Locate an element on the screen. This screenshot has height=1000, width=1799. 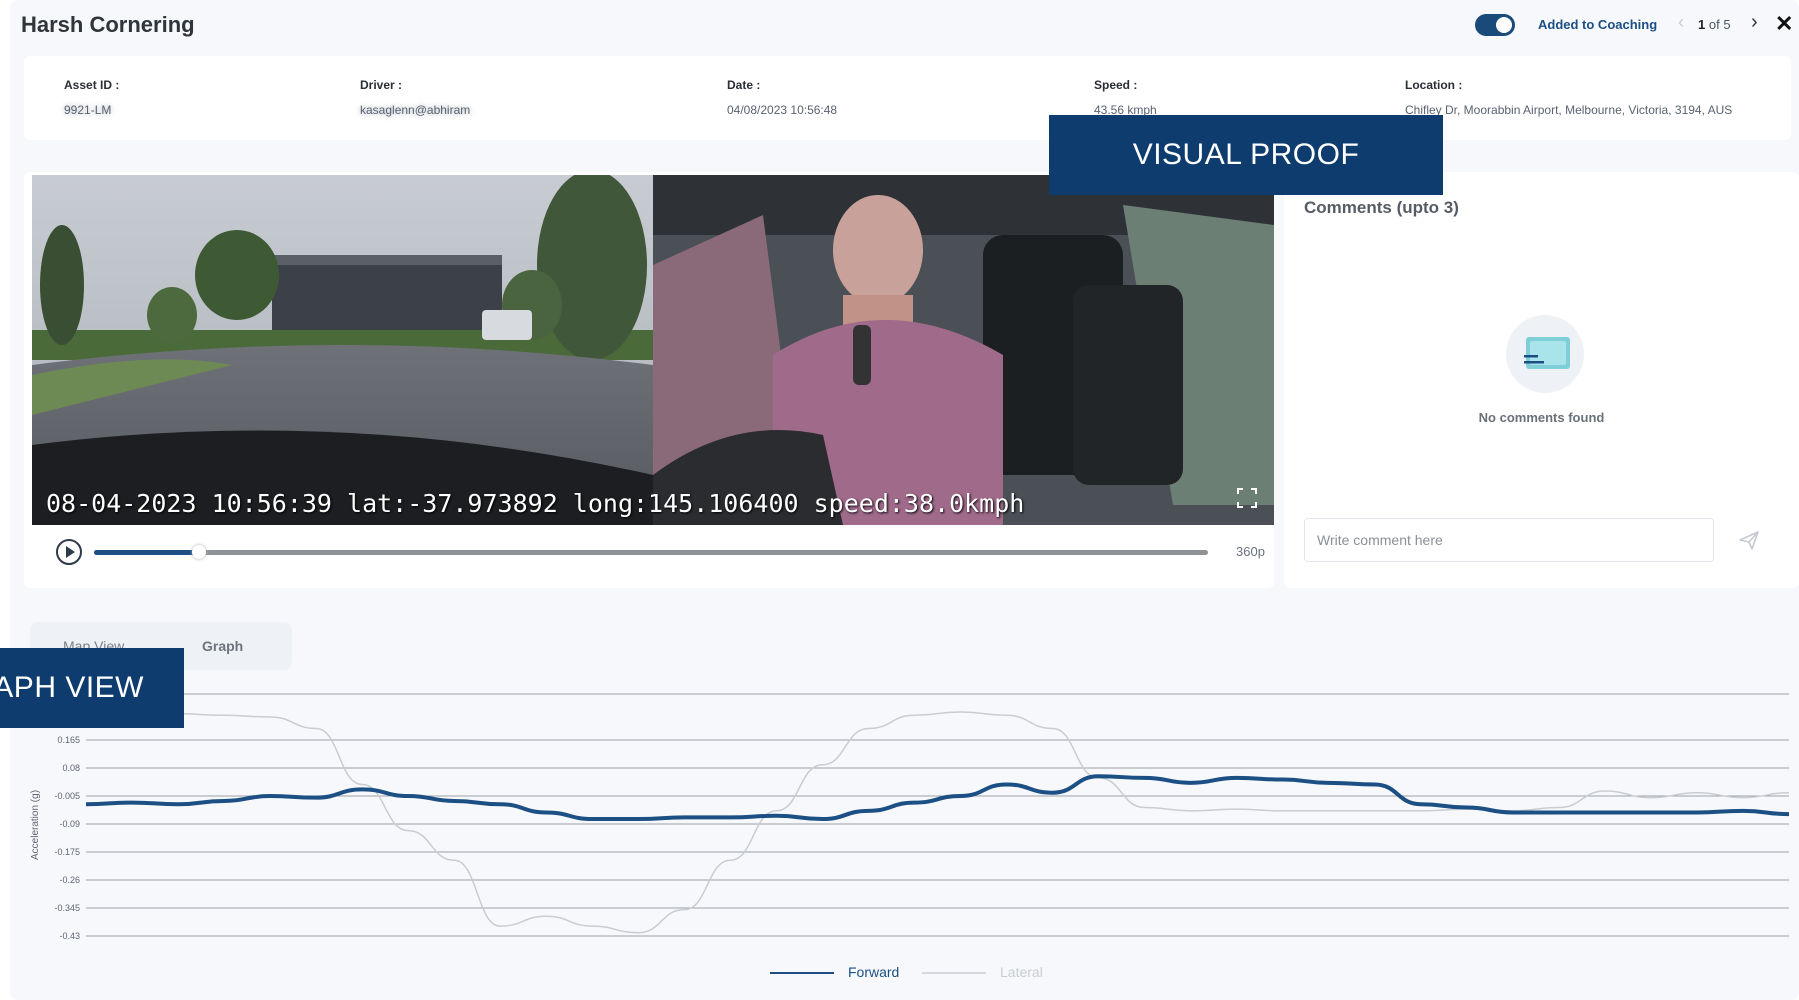
driver-value: kasaglenn@abhiram is located at coordinates (415, 110).